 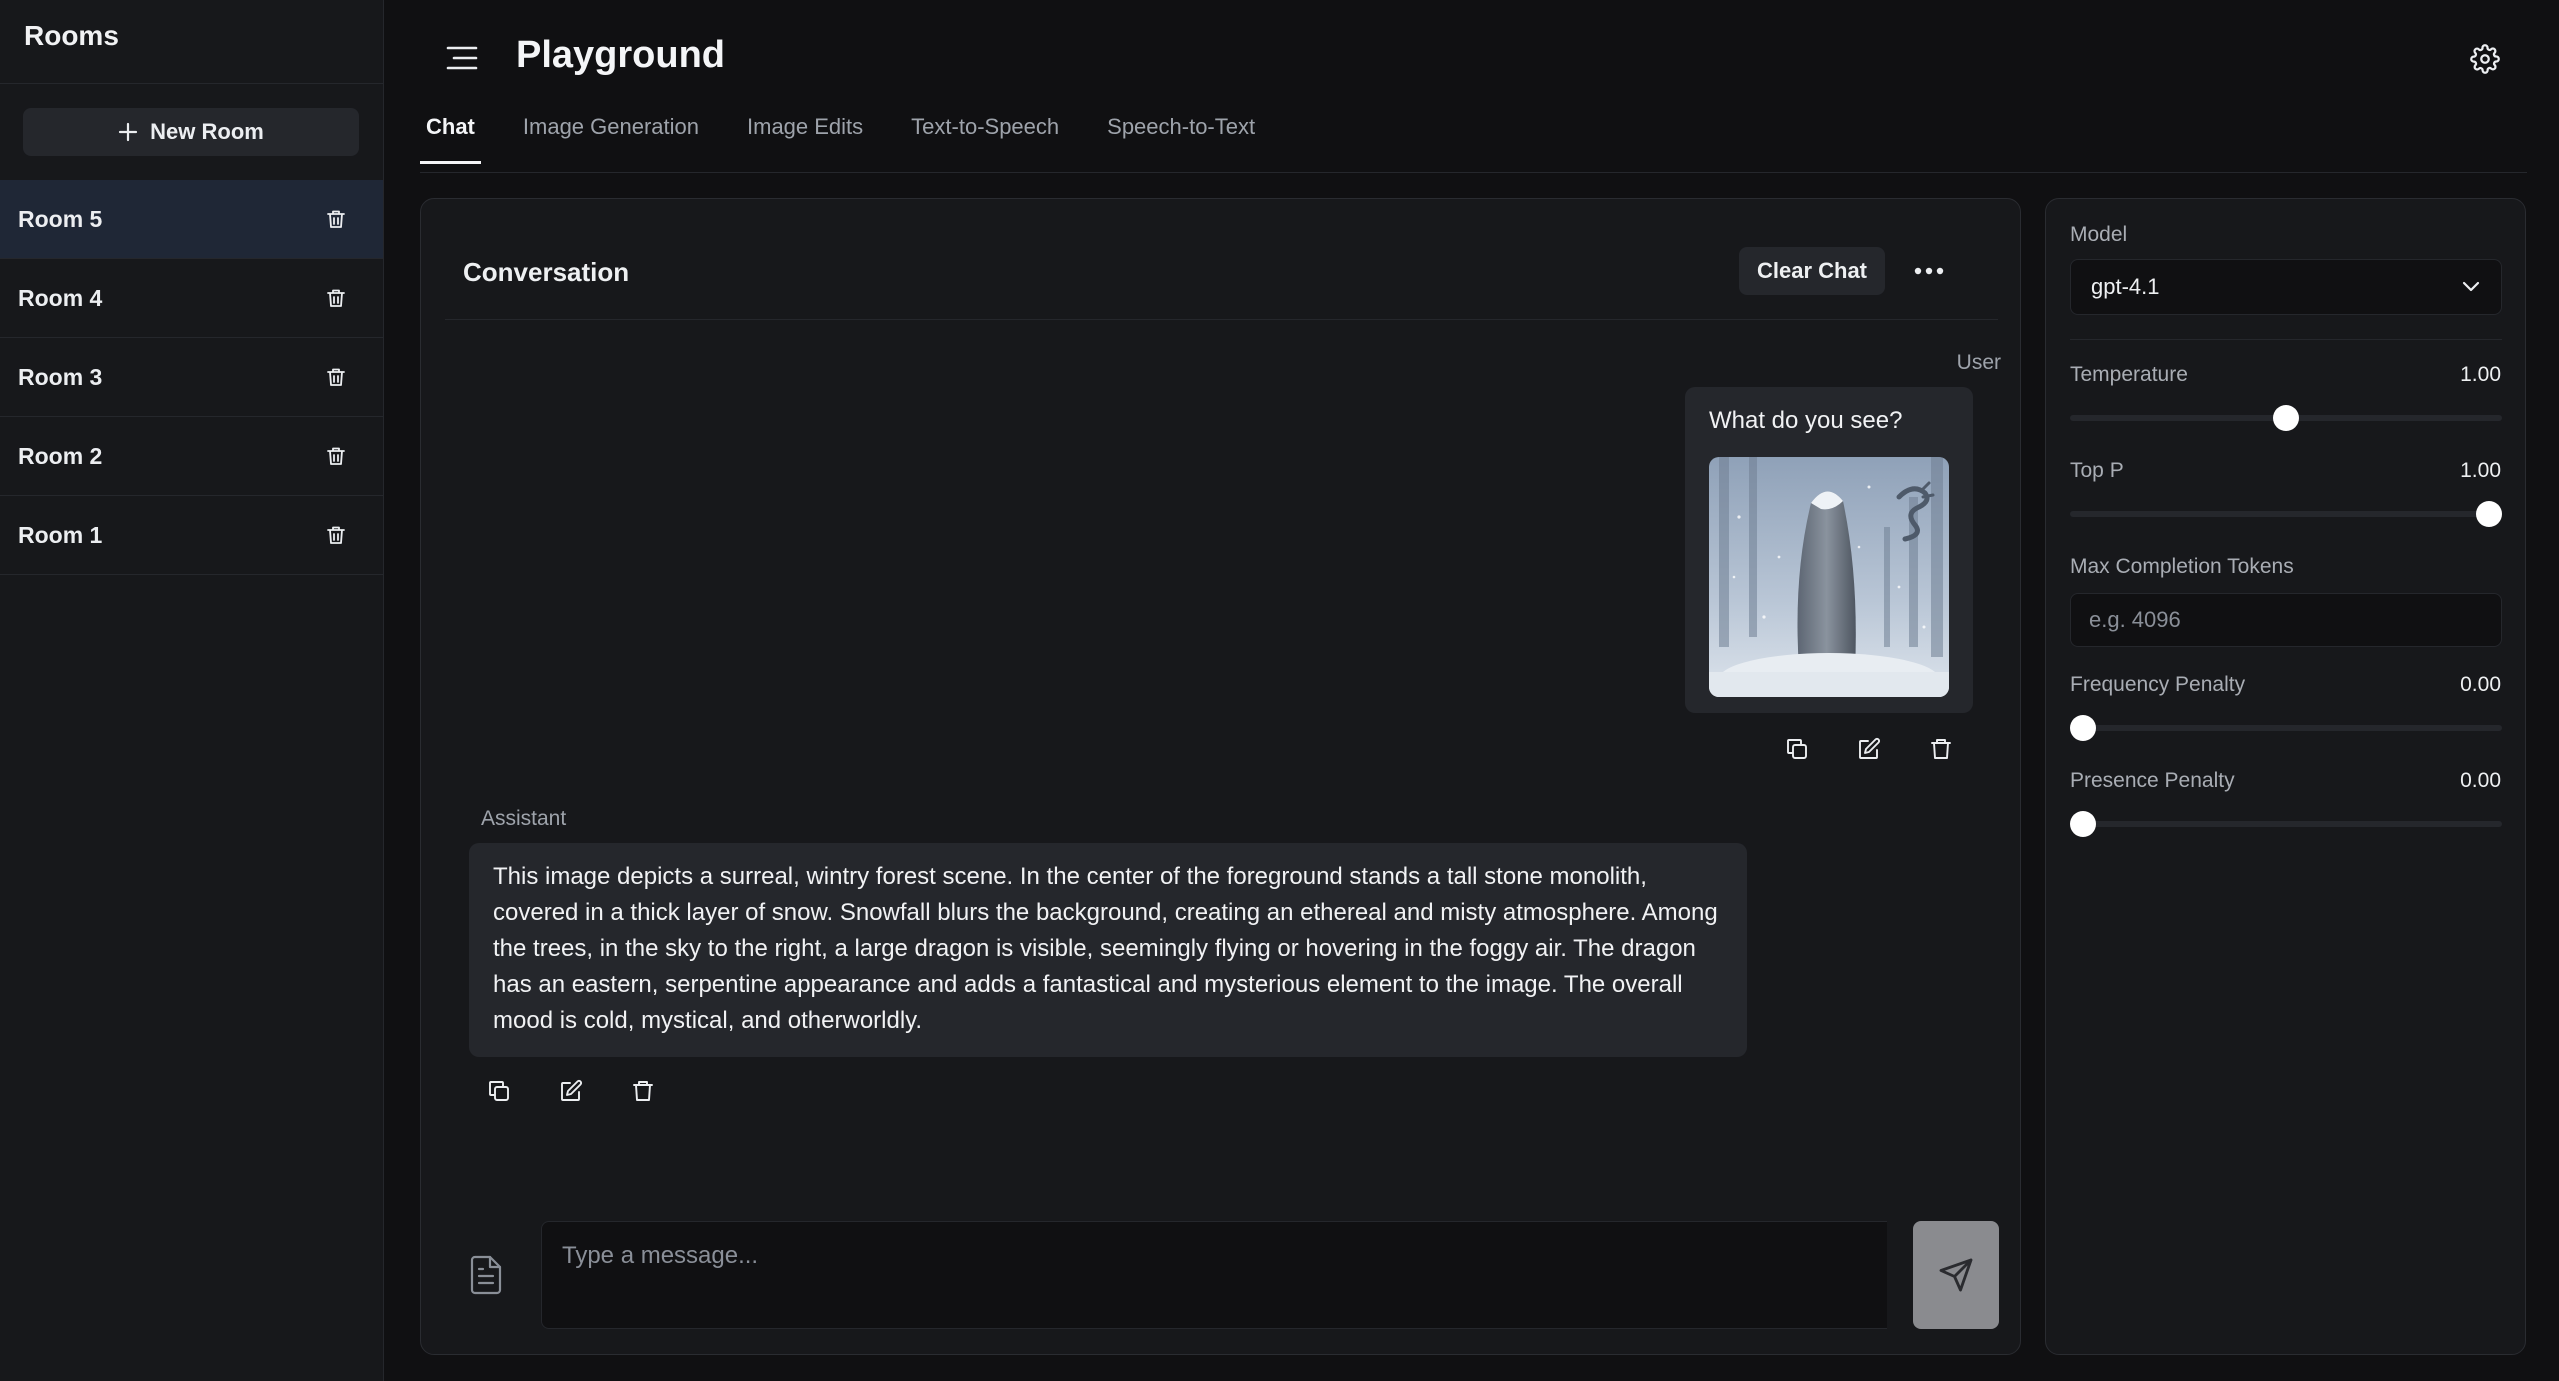 What do you see at coordinates (2480, 684) in the screenshot?
I see `frequency-penalty-value: 0.00` at bounding box center [2480, 684].